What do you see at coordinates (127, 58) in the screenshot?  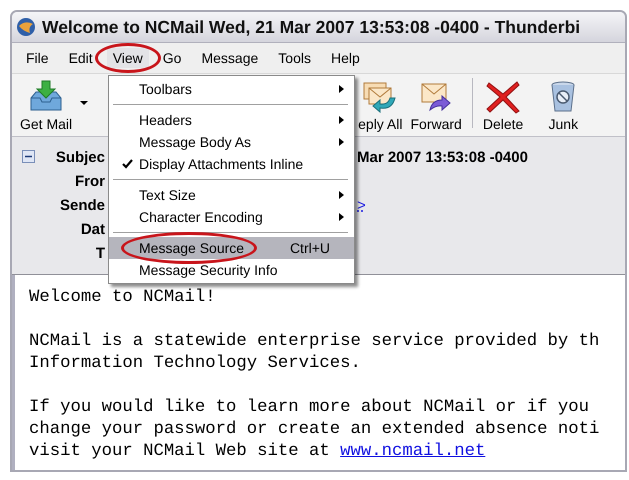 I see `menu-item: View` at bounding box center [127, 58].